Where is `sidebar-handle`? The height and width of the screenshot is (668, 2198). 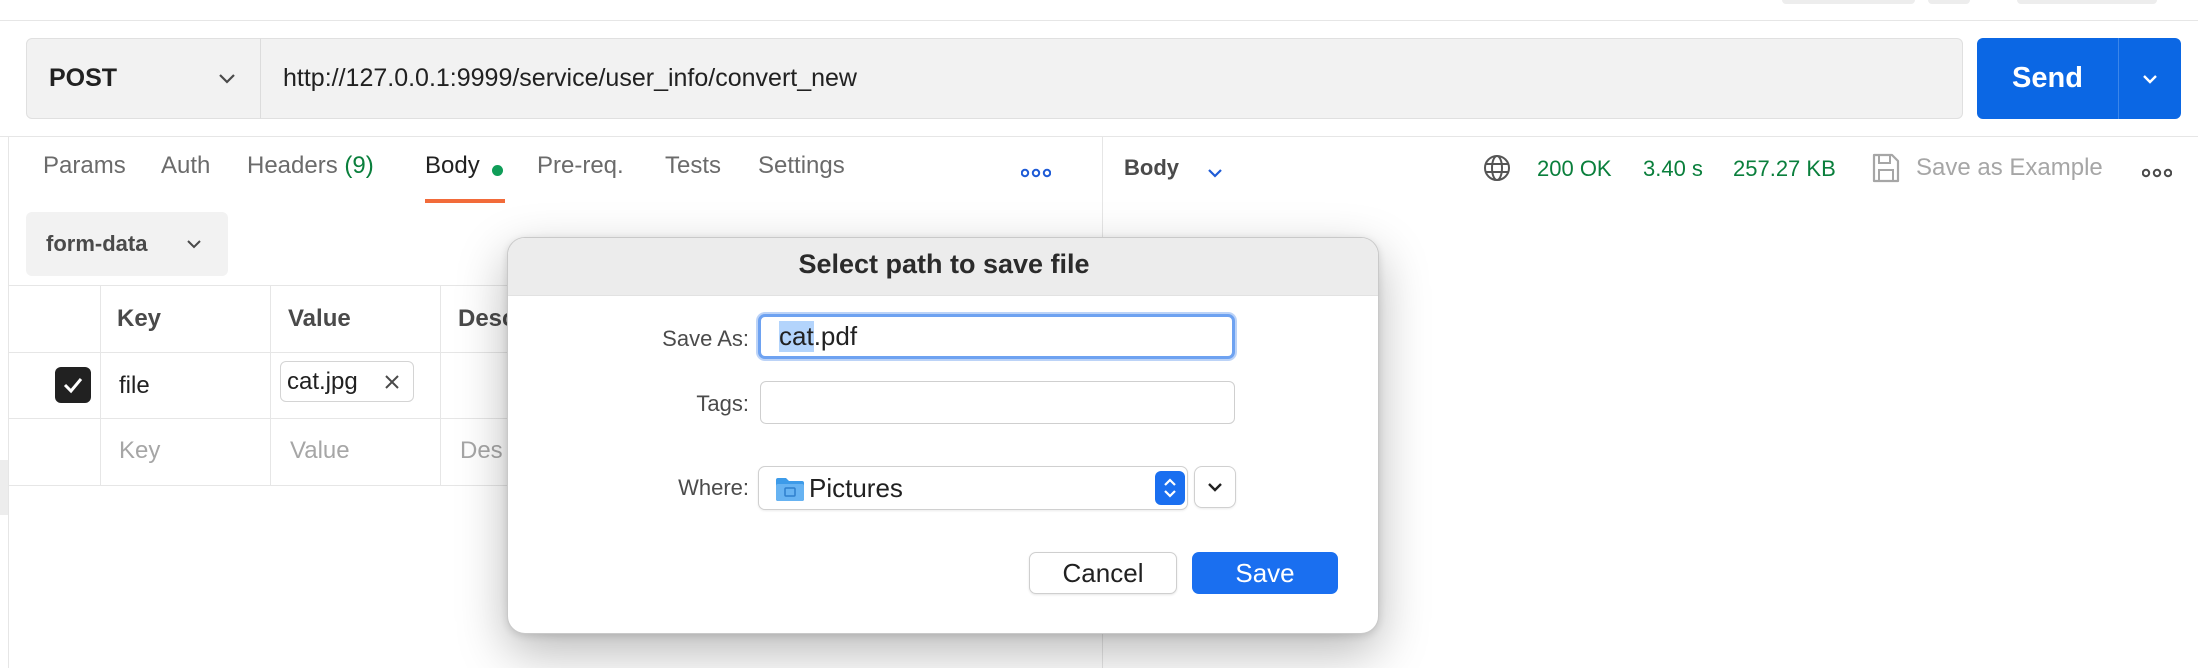
sidebar-handle is located at coordinates (4, 487).